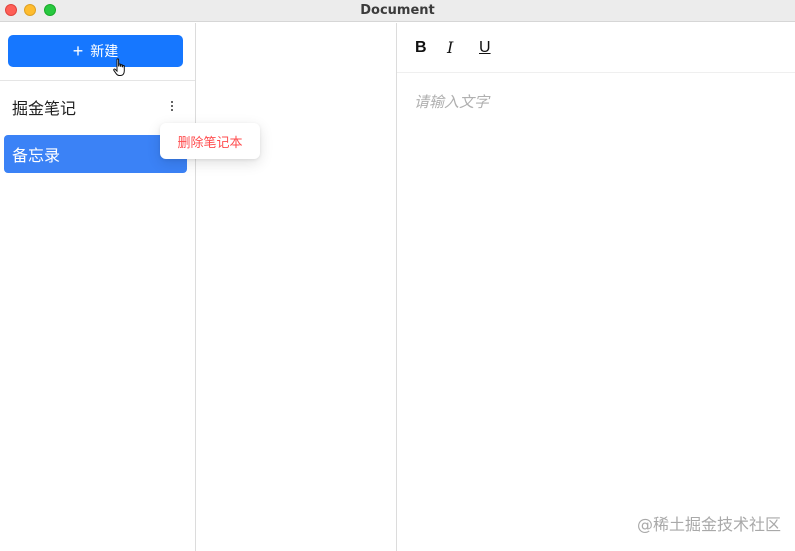 The height and width of the screenshot is (551, 795). I want to click on bold-button: B, so click(431, 48).